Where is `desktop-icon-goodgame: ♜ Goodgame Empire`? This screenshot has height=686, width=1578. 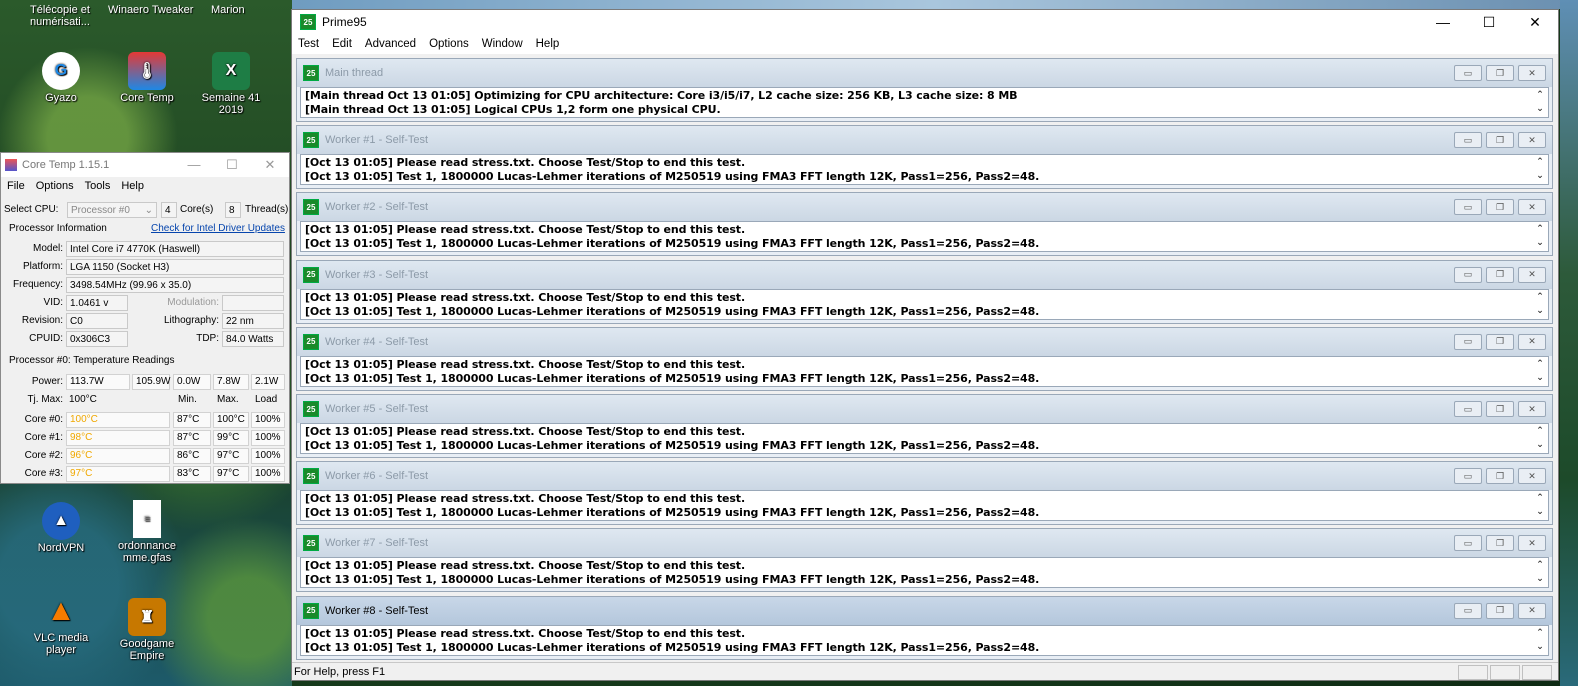 desktop-icon-goodgame: ♜ Goodgame Empire is located at coordinates (147, 630).